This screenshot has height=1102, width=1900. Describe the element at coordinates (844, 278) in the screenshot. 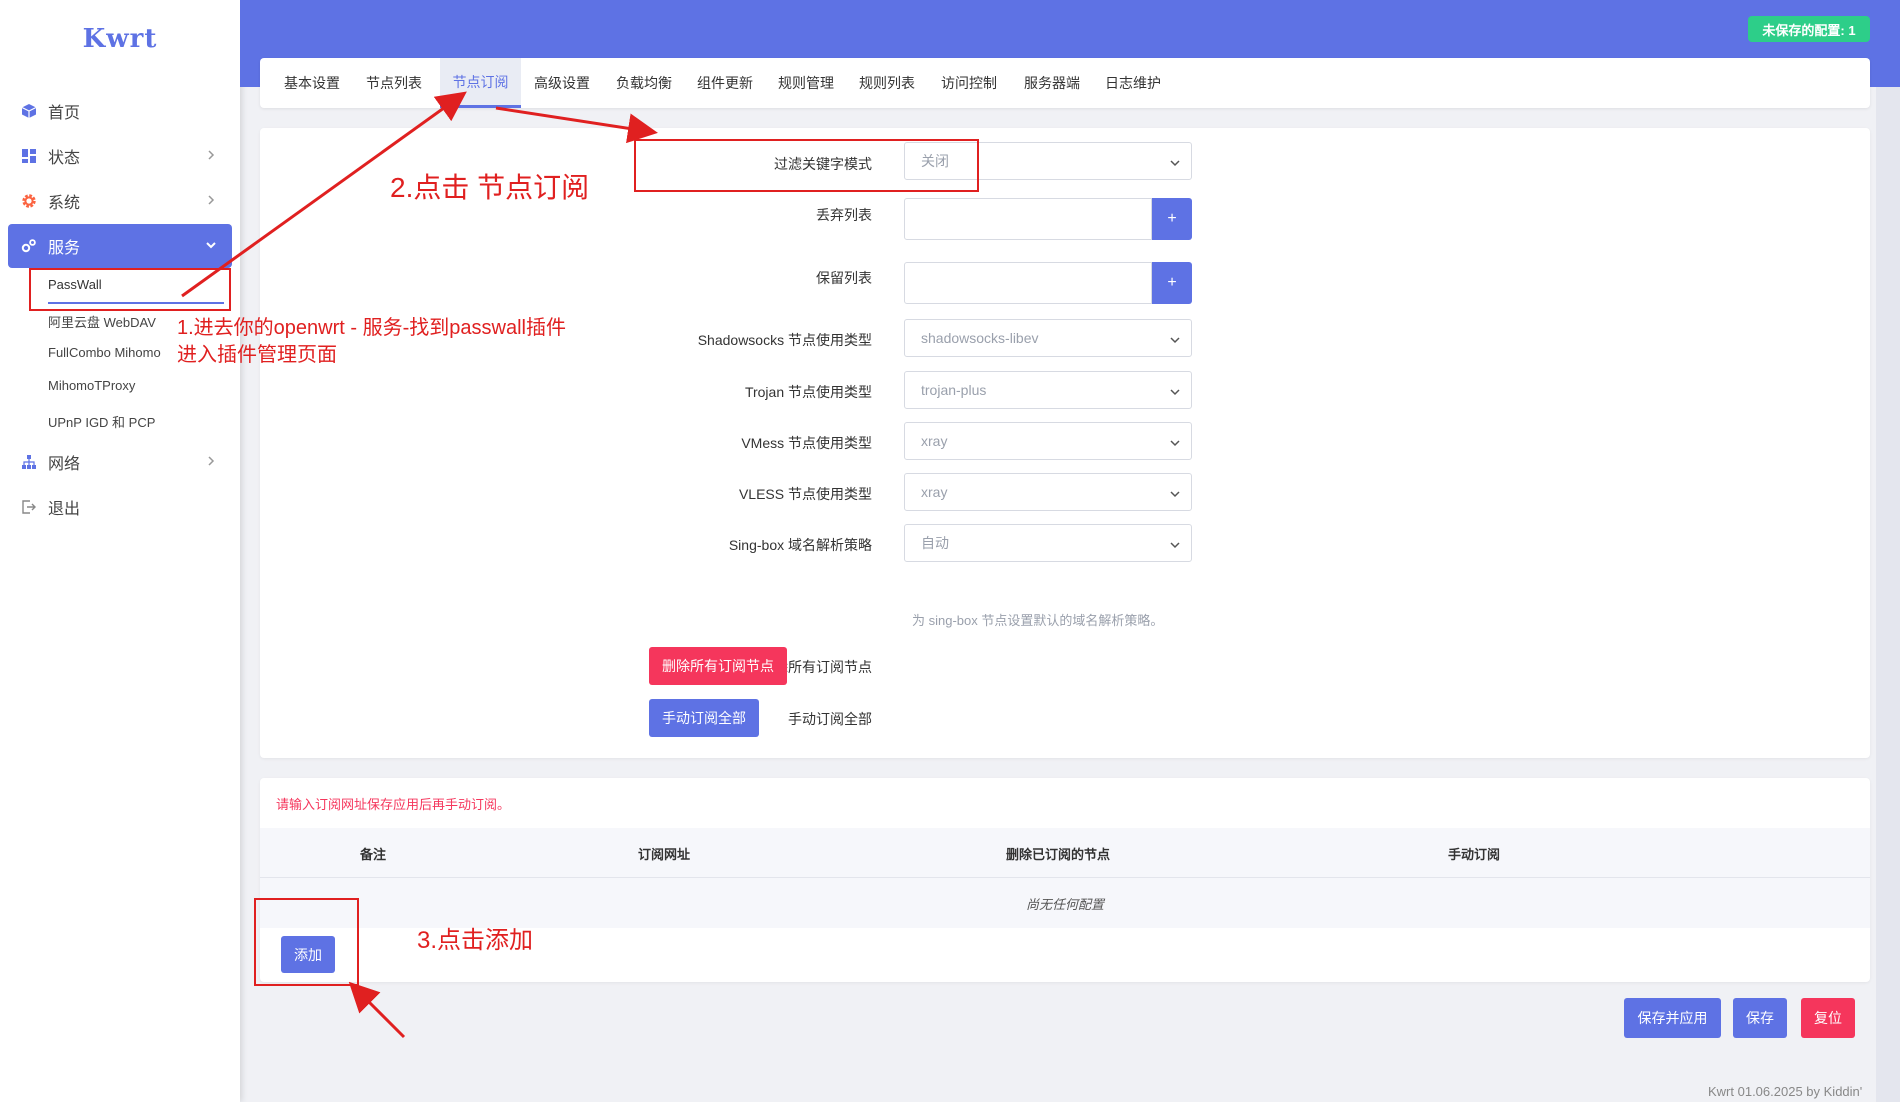

I see `keep-list-label: 保留列表` at that location.